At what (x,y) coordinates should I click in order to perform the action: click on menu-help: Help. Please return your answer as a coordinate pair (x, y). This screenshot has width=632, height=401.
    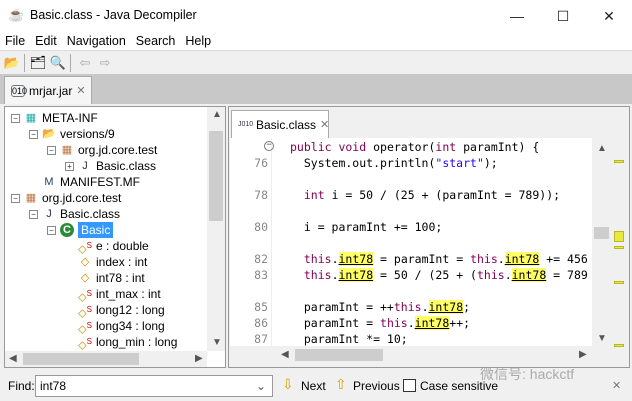
    Looking at the image, I should click on (198, 41).